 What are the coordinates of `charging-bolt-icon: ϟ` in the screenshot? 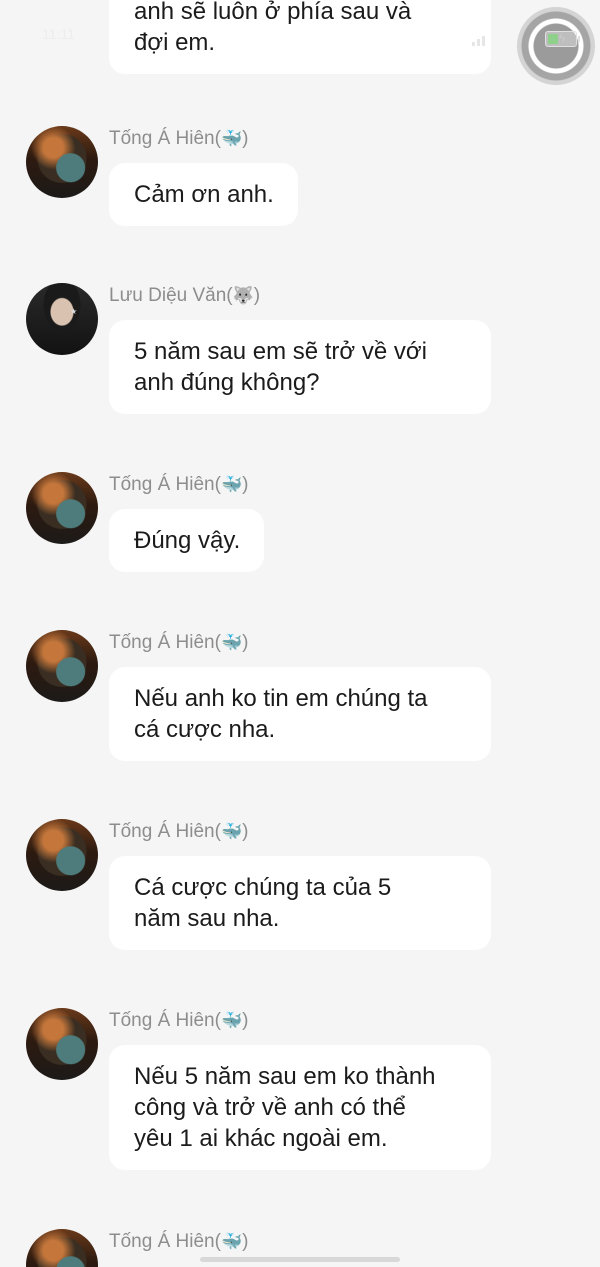 It's located at (562, 38).